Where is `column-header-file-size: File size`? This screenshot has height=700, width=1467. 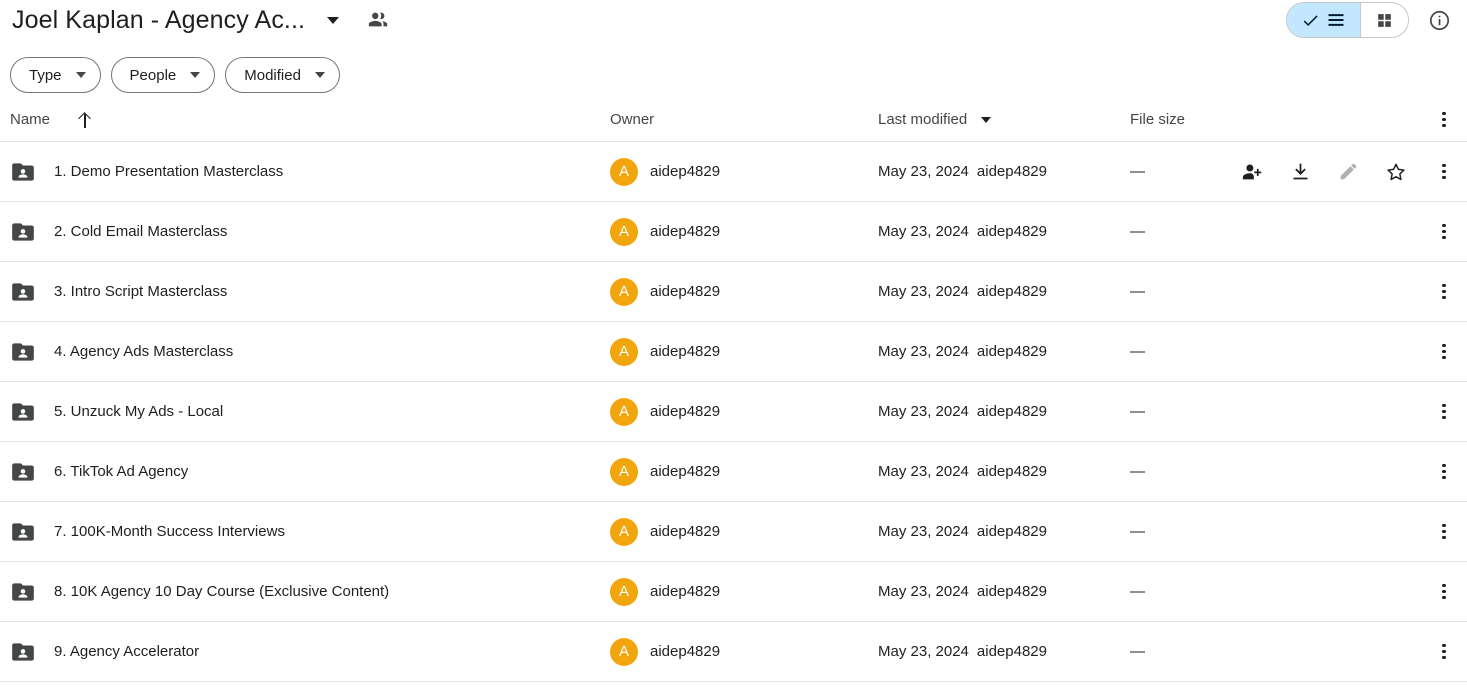
column-header-file-size: File size is located at coordinates (1182, 119).